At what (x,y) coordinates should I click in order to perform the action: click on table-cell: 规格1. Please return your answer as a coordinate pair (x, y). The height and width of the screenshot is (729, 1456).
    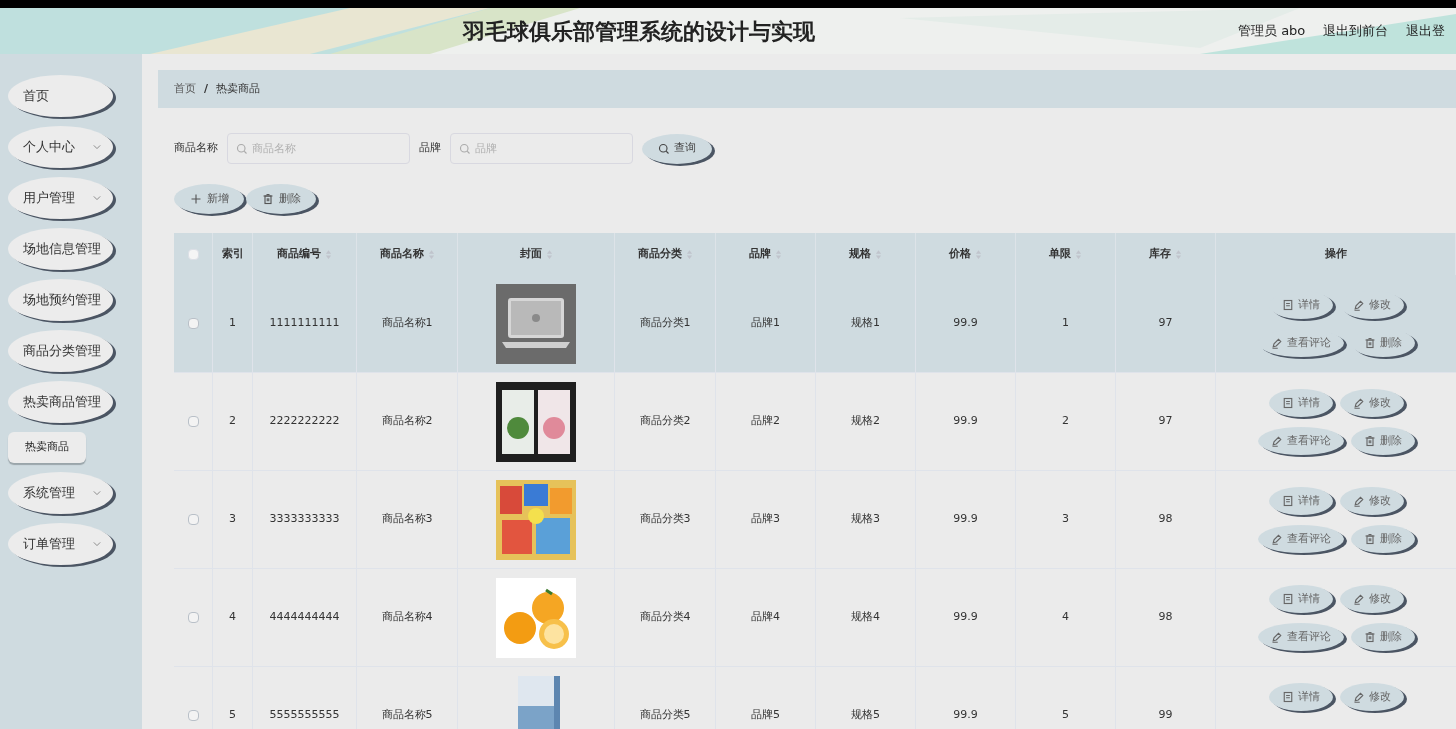
    Looking at the image, I should click on (865, 323).